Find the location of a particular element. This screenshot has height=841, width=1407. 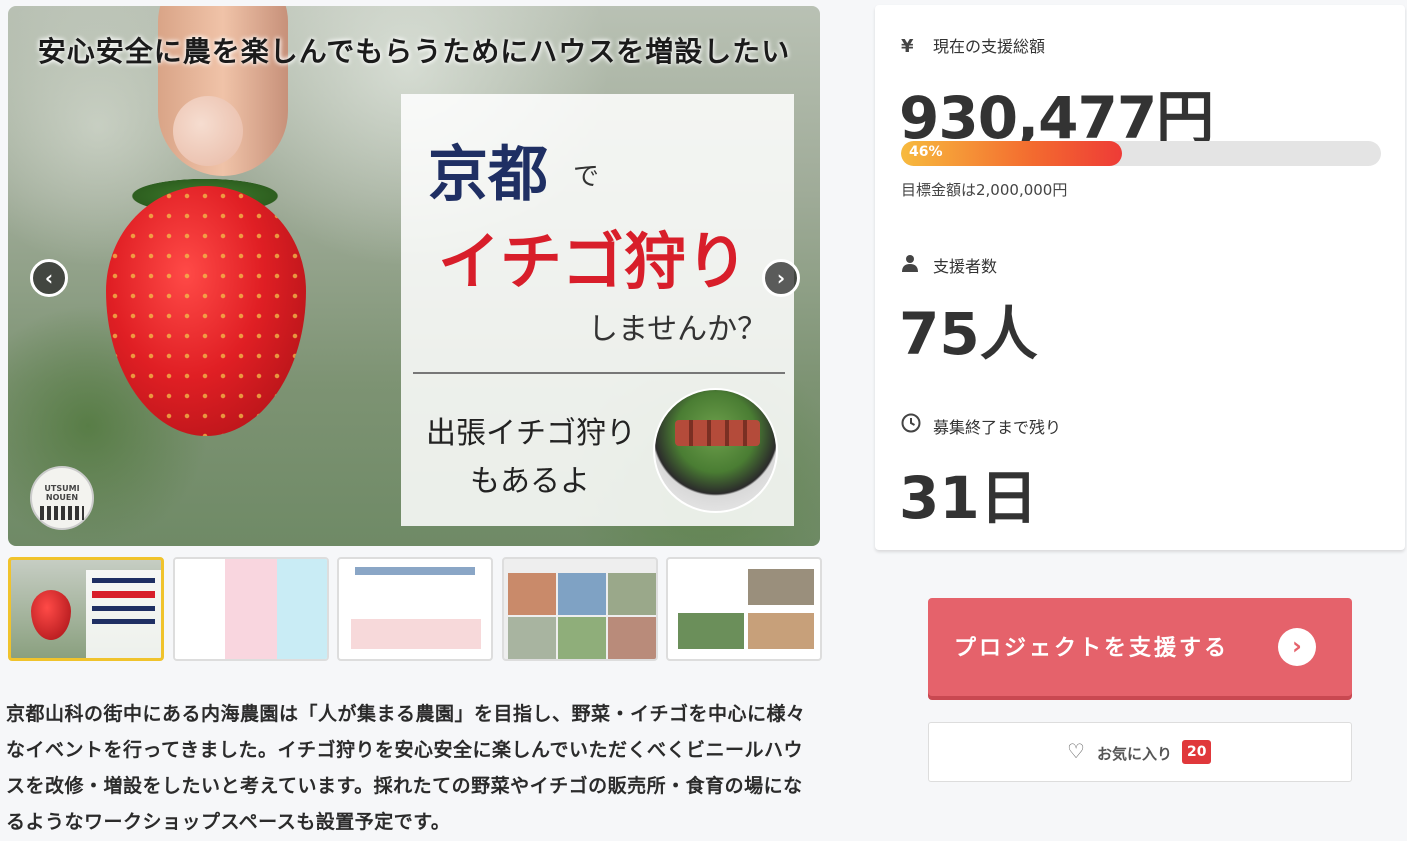

goal-amount: 目標金額は2,000,000円 is located at coordinates (984, 190).